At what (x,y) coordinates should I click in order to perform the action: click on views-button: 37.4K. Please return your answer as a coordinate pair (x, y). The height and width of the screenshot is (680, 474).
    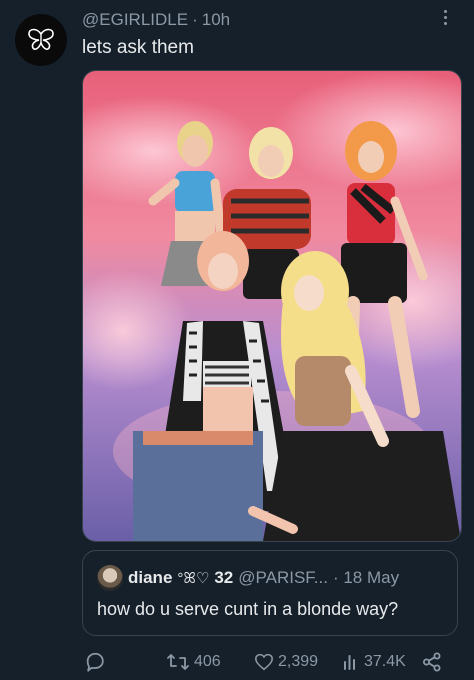
    Looking at the image, I should click on (374, 662).